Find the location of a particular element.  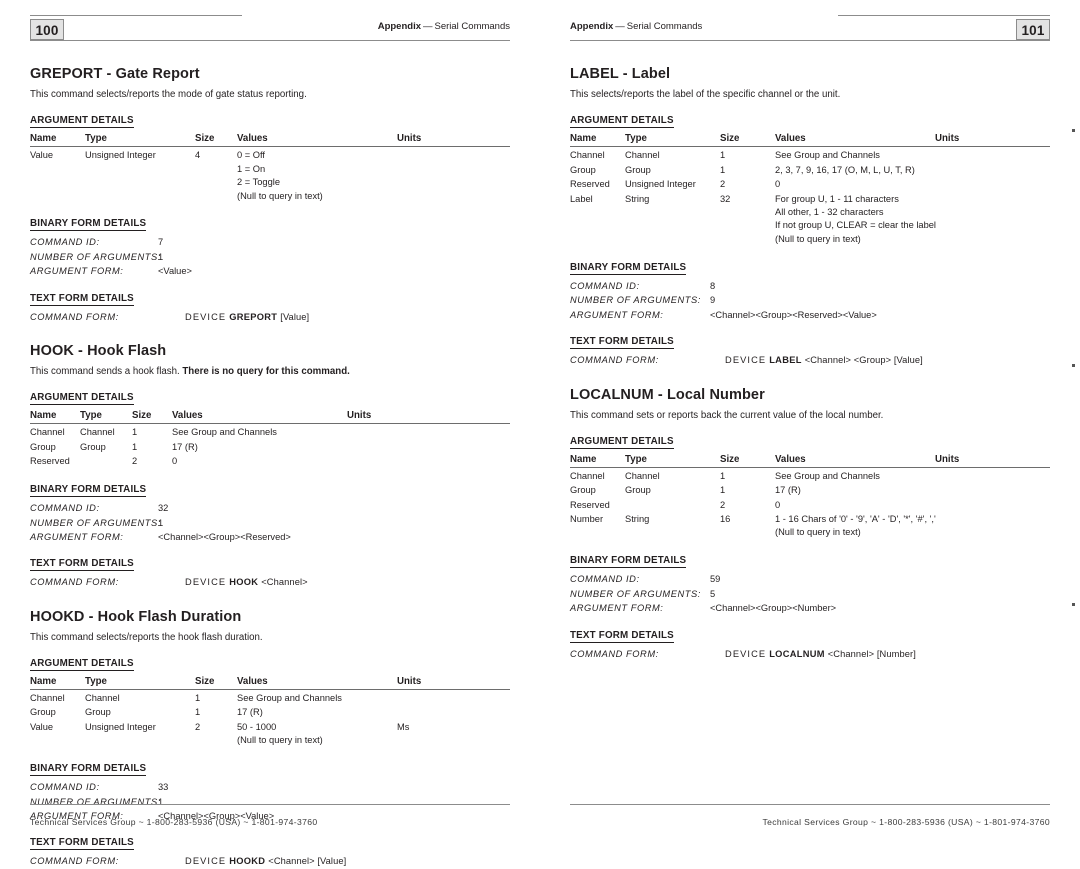

col-header-units: Units is located at coordinates (453, 140).